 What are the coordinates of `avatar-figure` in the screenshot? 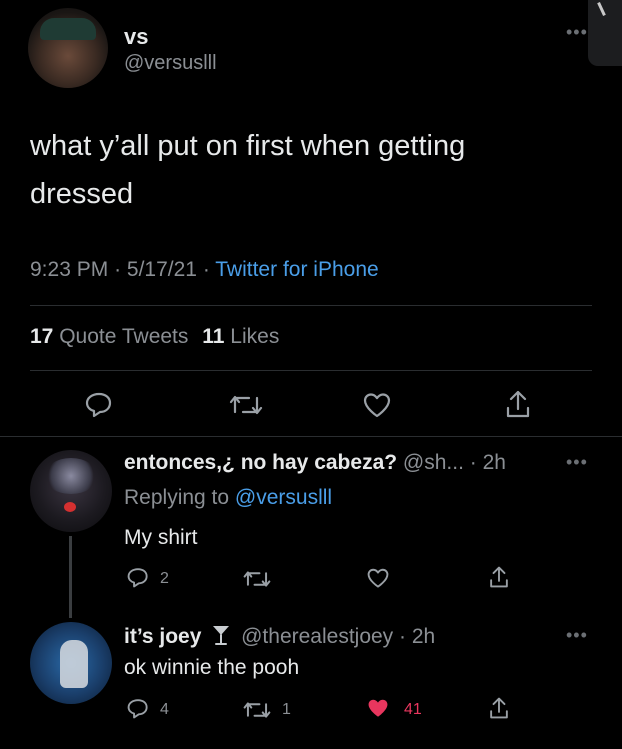 It's located at (74, 664).